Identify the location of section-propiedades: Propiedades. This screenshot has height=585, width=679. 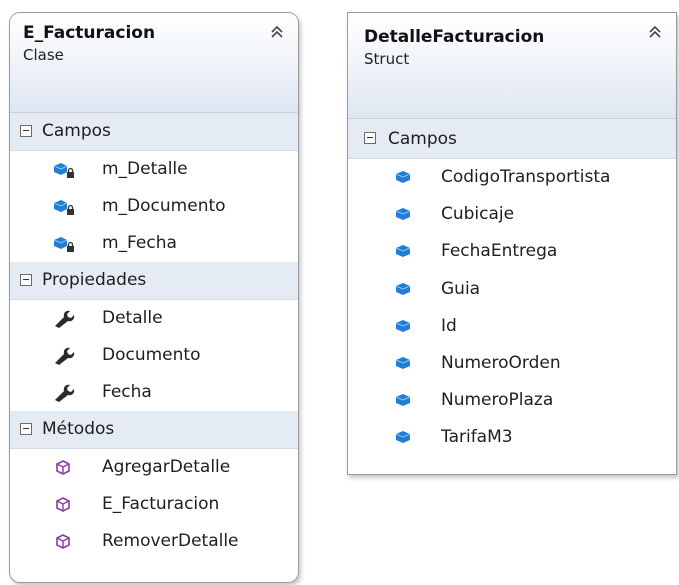
(154, 281).